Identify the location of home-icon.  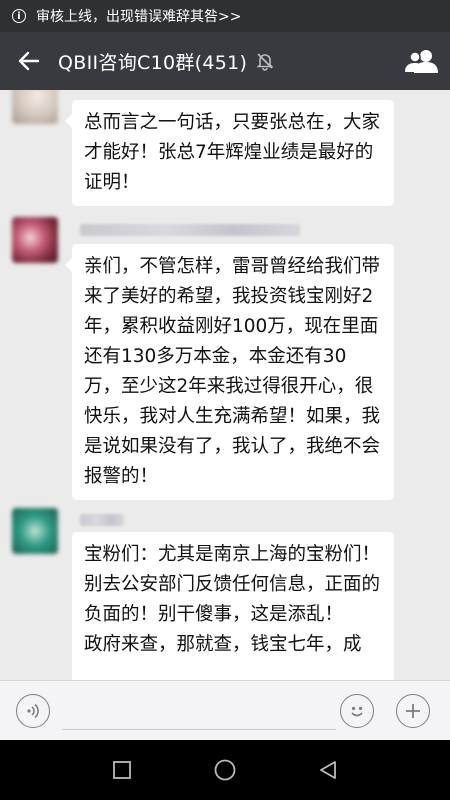
(225, 770).